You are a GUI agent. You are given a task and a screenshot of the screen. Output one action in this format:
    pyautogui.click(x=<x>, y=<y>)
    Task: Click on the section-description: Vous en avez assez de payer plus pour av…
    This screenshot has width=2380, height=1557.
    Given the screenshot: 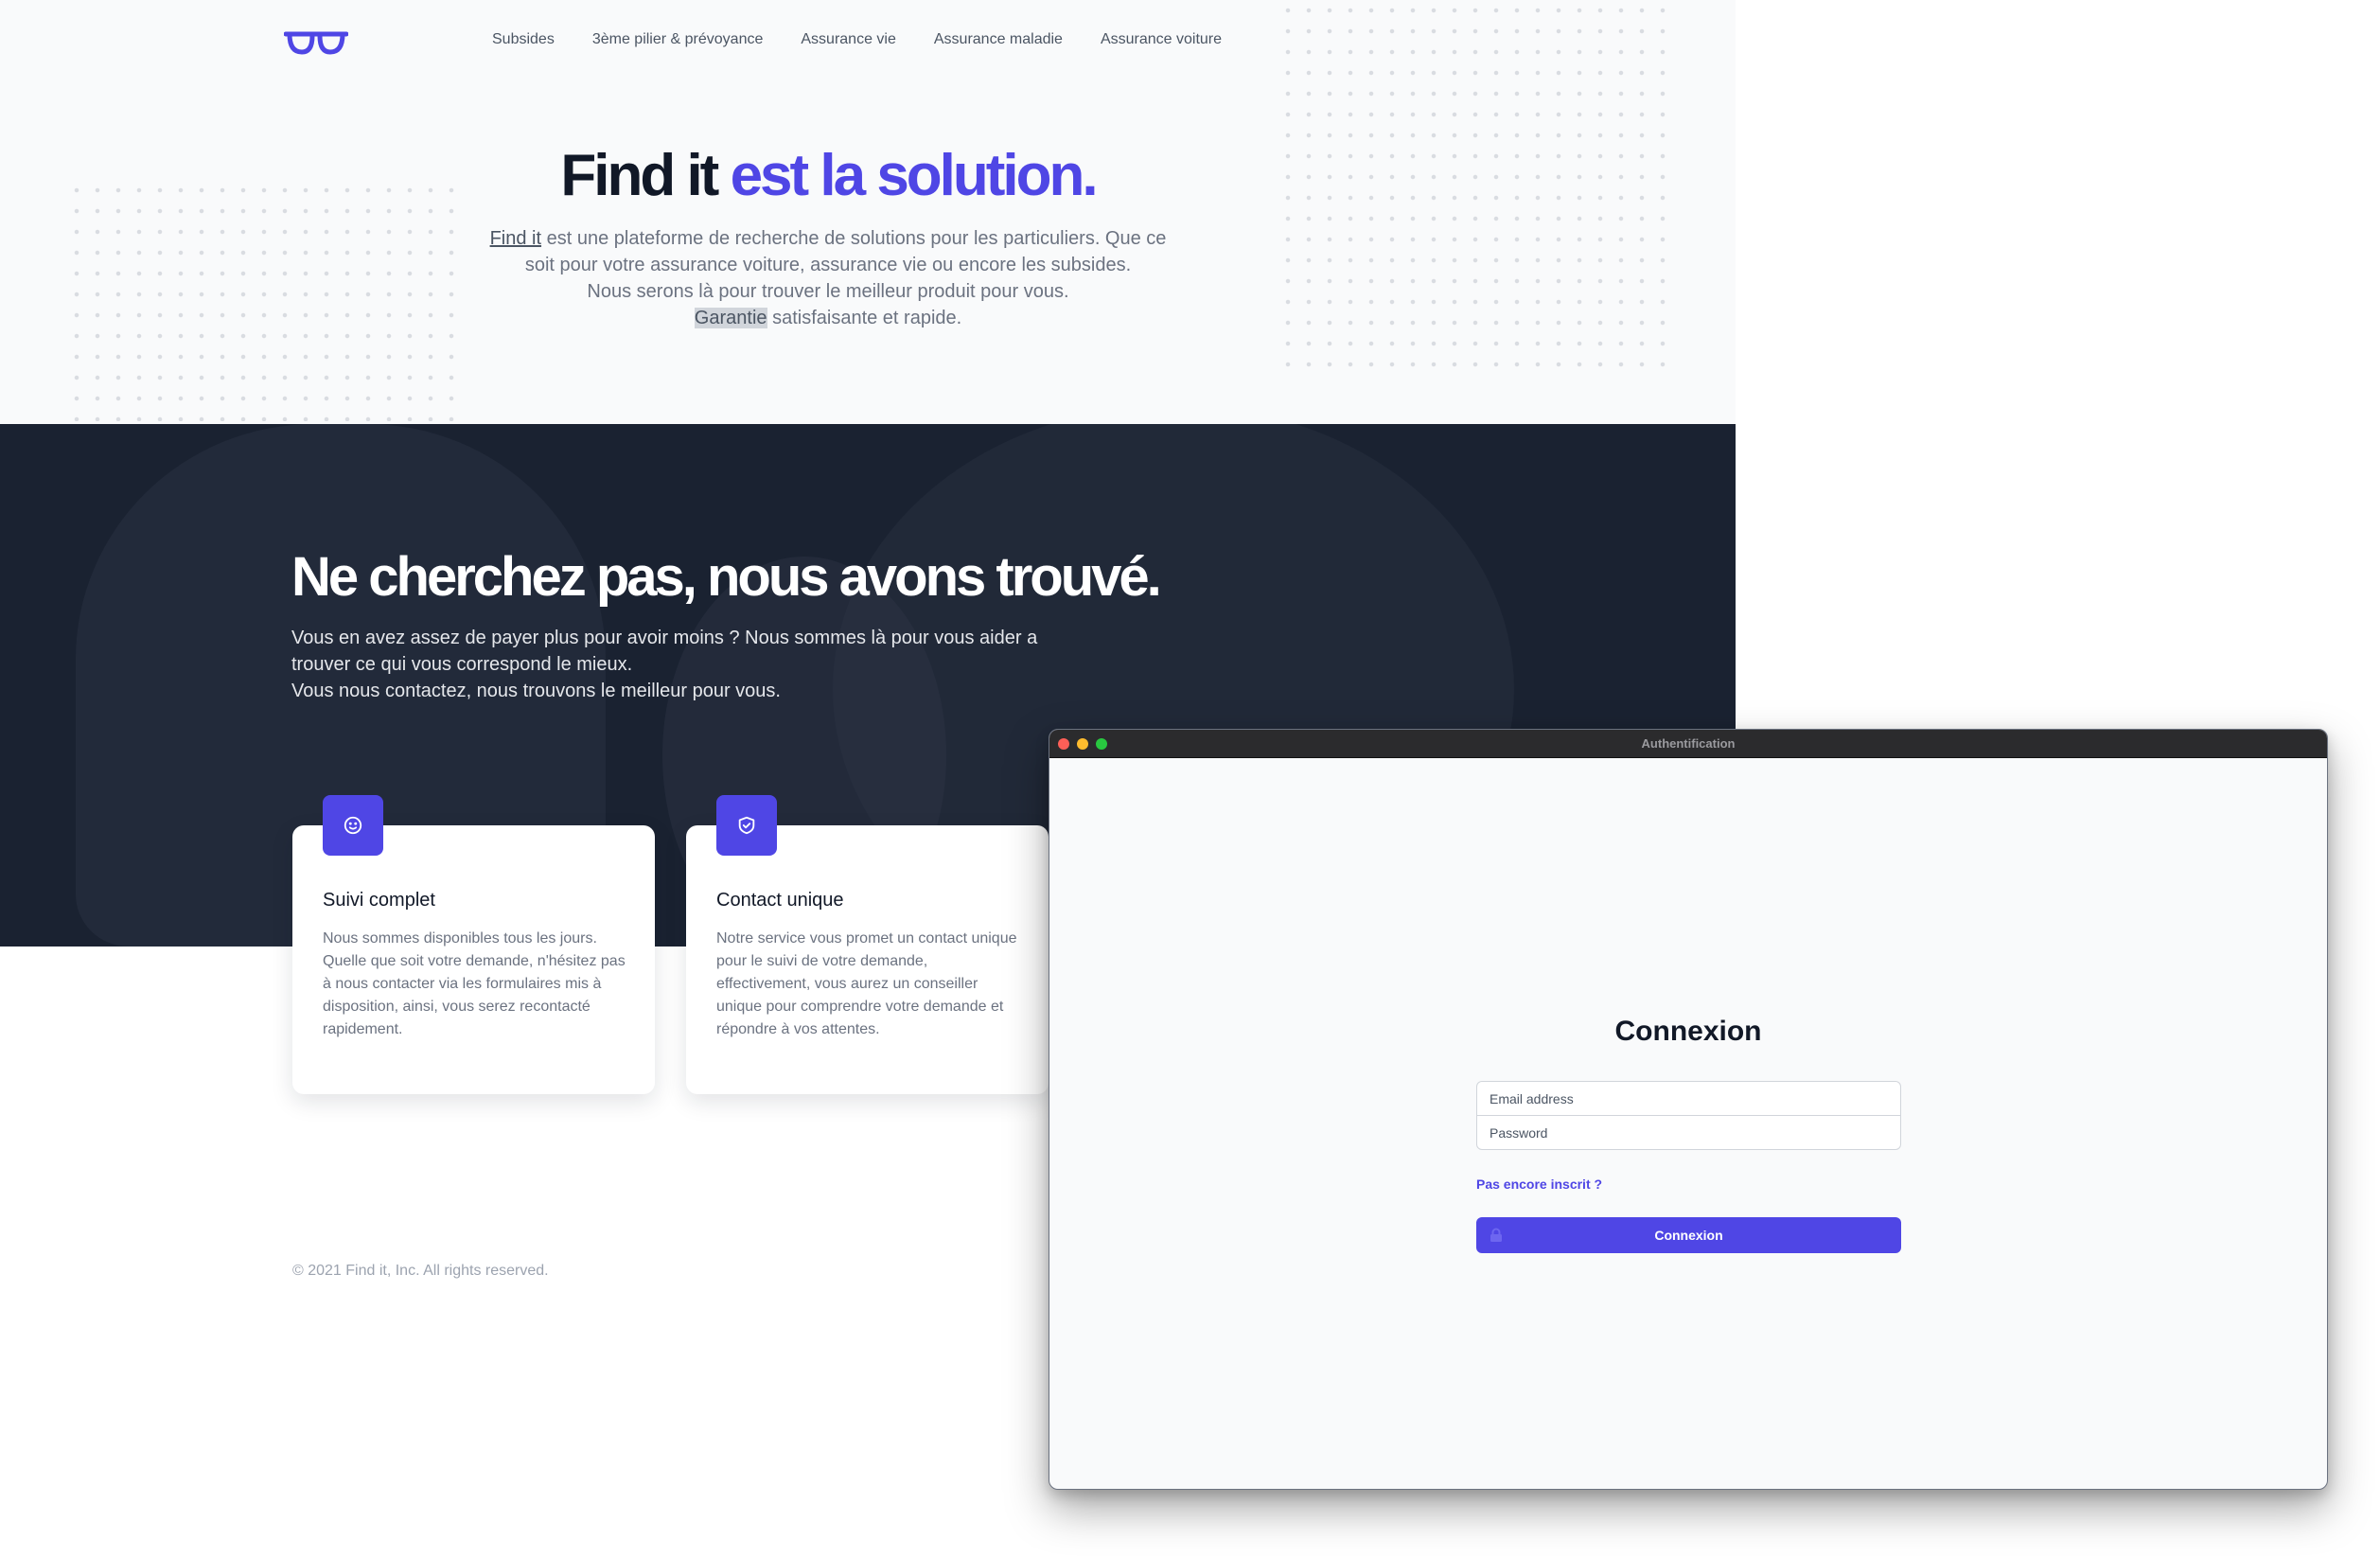 What is the action you would take?
    pyautogui.click(x=670, y=664)
    